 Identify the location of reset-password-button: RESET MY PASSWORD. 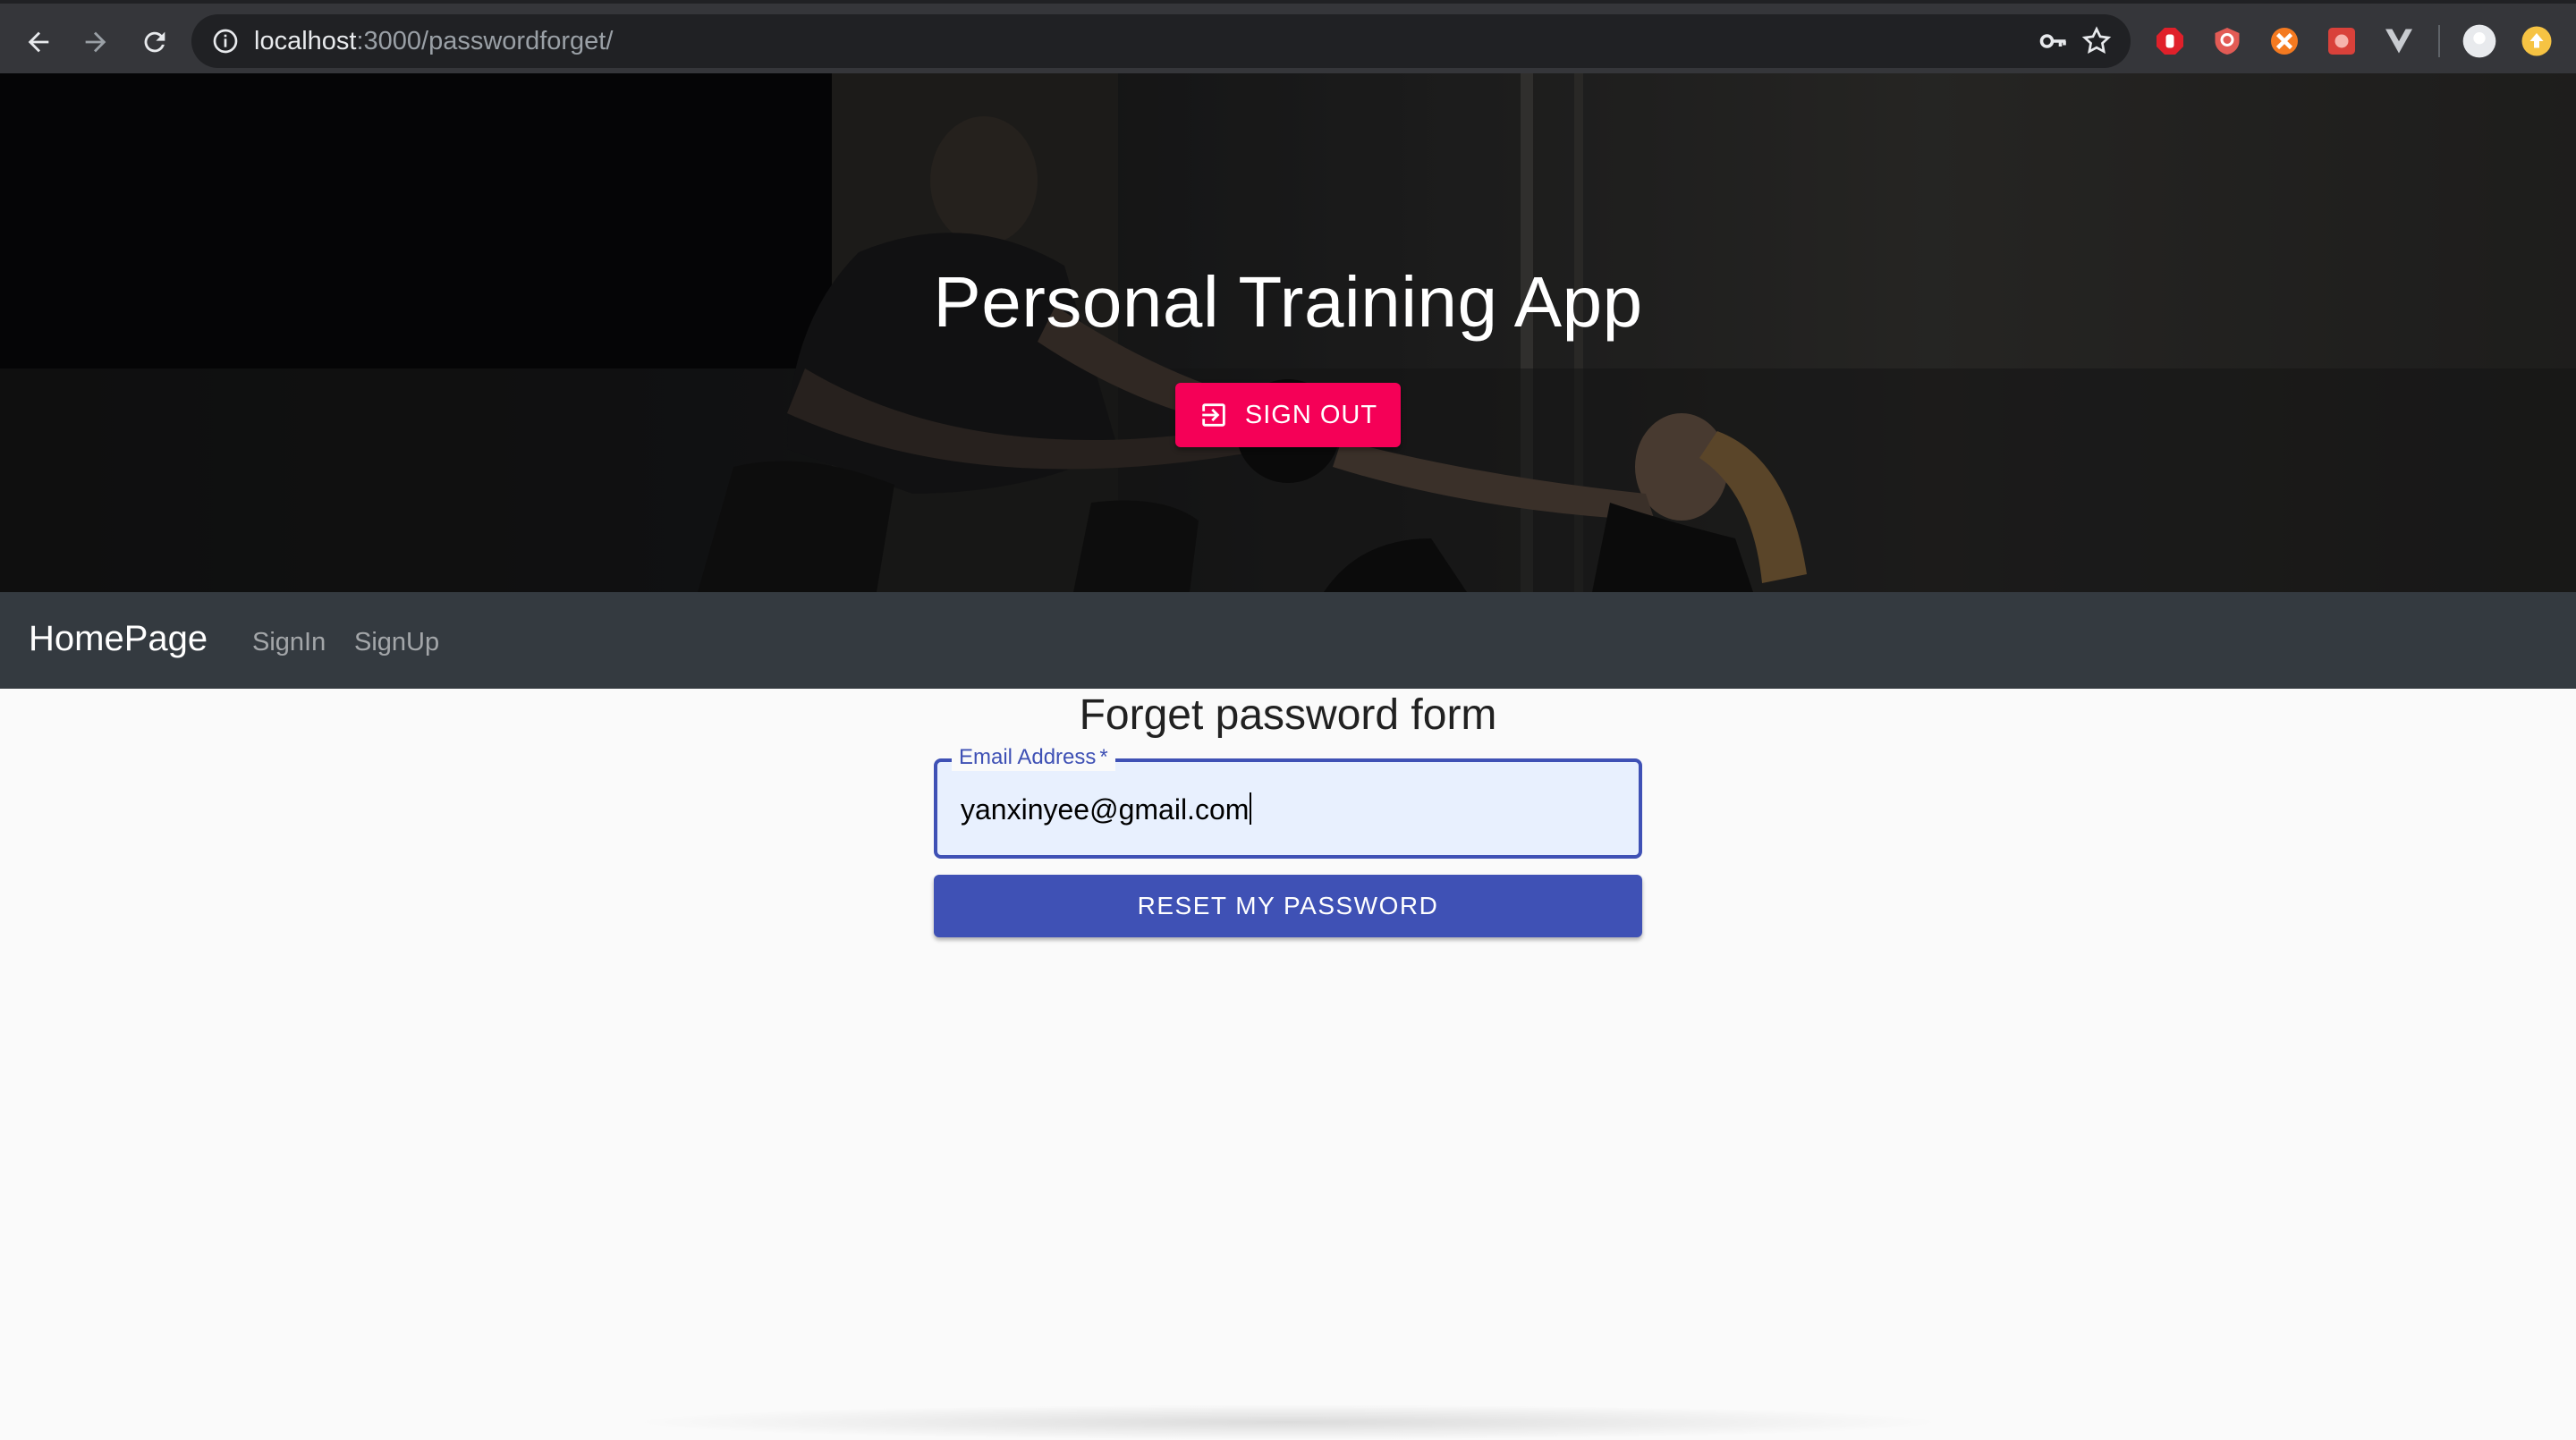
(1288, 906).